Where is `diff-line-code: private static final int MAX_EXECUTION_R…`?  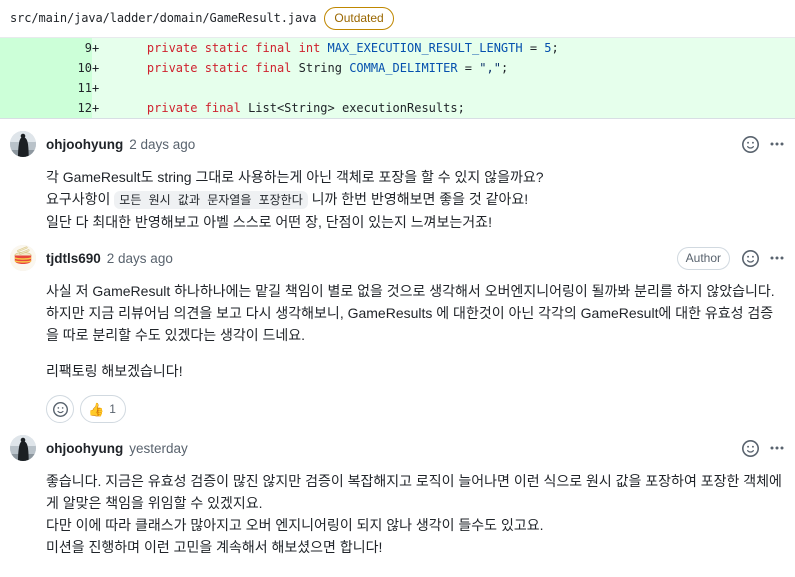
diff-line-code: private static final int MAX_EXECUTION_R… is located at coordinates (456, 48).